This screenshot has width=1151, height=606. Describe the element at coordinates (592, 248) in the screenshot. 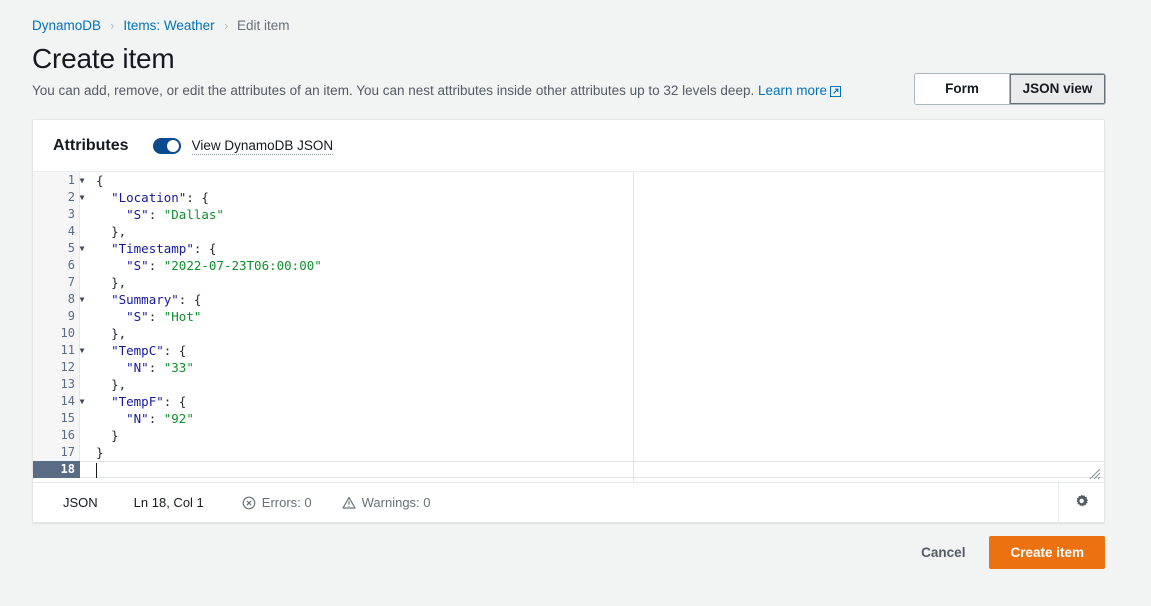

I see `editor-line-content: "Timestamp": {` at that location.